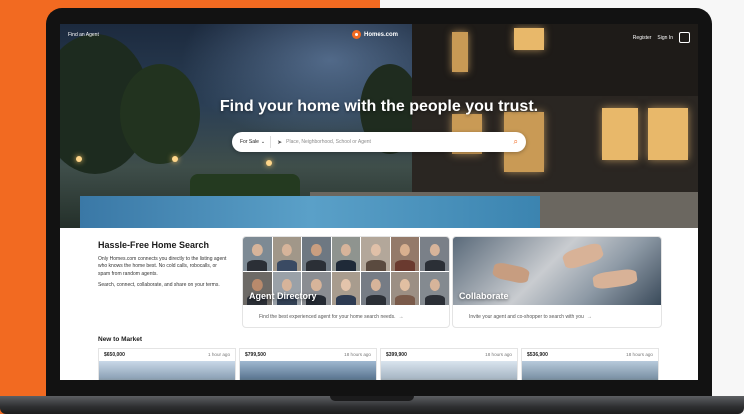  I want to click on listing-type-dropdown: For Sale ⌄, so click(252, 142).